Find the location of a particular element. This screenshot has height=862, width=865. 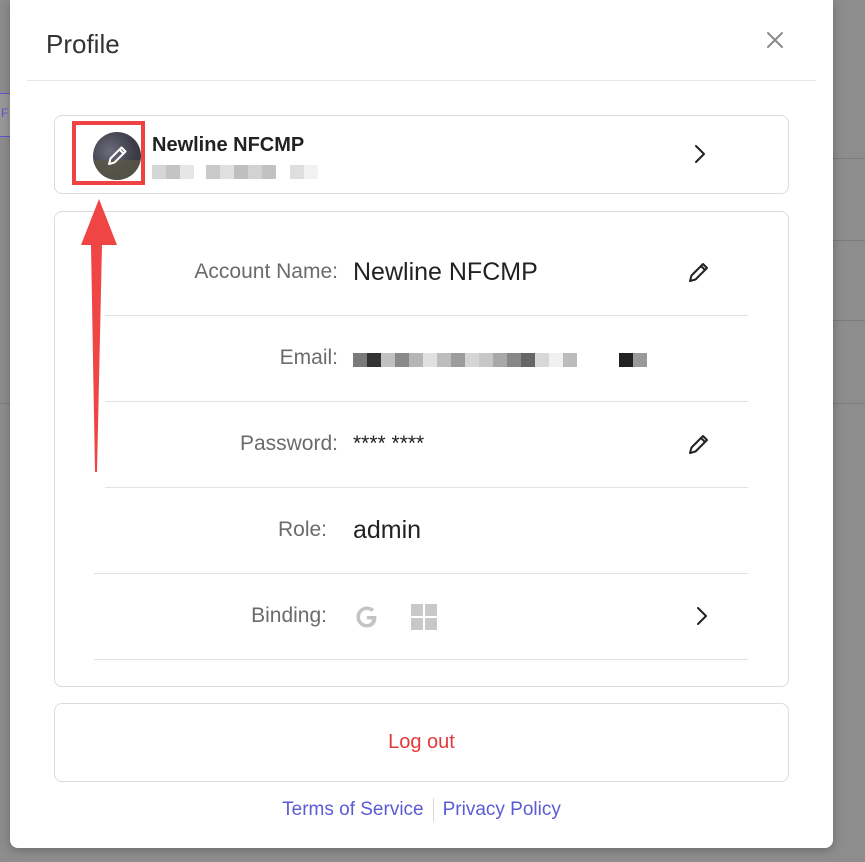

password-row: Password: **** **** is located at coordinates (426, 444).